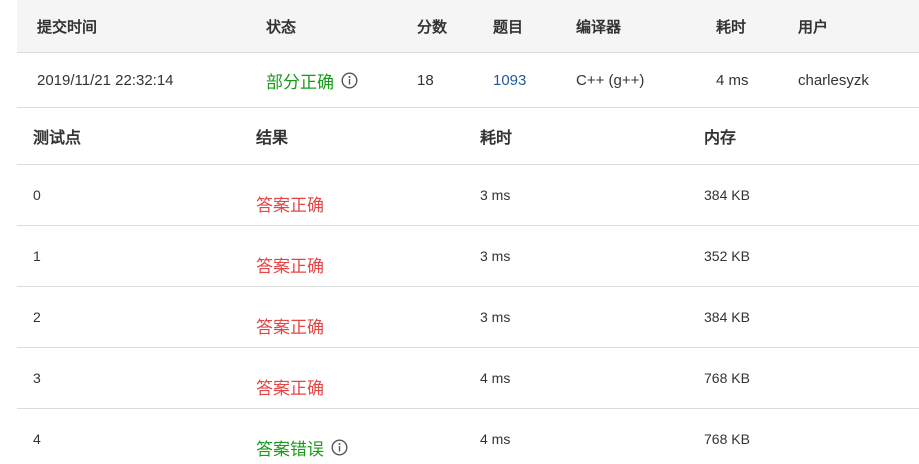 Image resolution: width=919 pixels, height=464 pixels. Describe the element at coordinates (37, 317) in the screenshot. I see `test-id: 2` at that location.